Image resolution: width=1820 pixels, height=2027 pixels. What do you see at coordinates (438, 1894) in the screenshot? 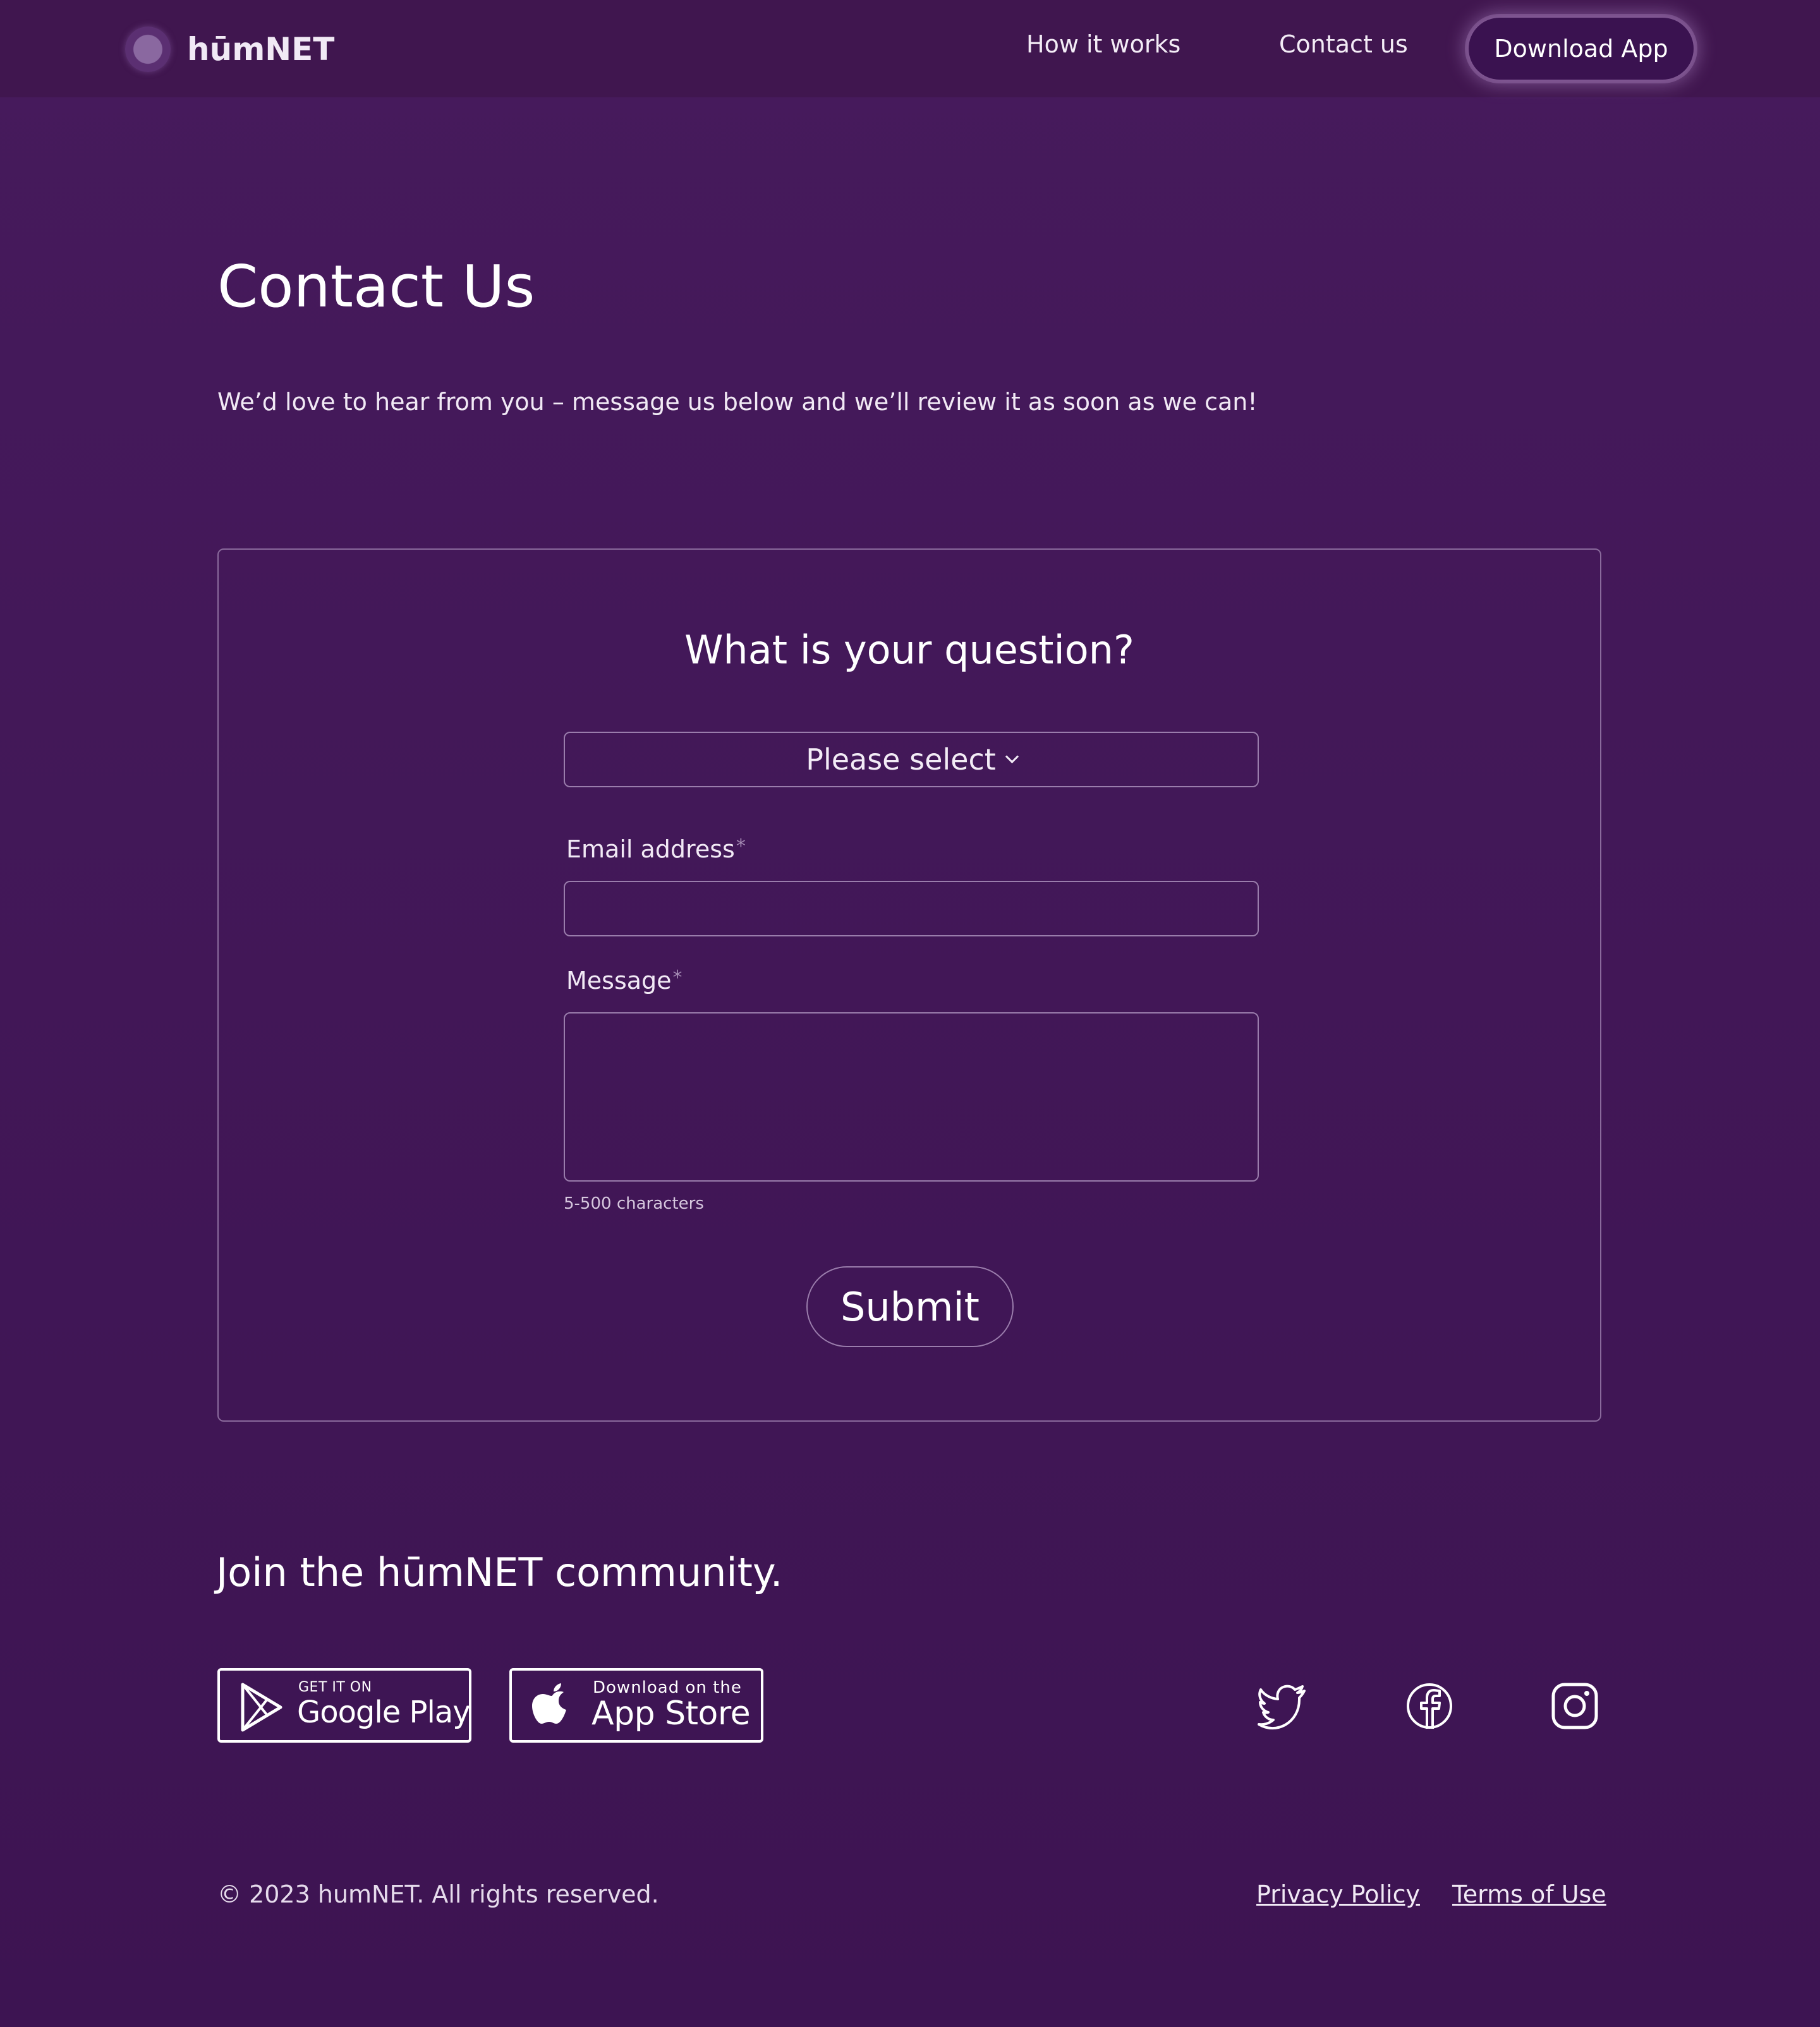
I see `copyright-text: © 2023 humNET. All rights reserved.` at bounding box center [438, 1894].